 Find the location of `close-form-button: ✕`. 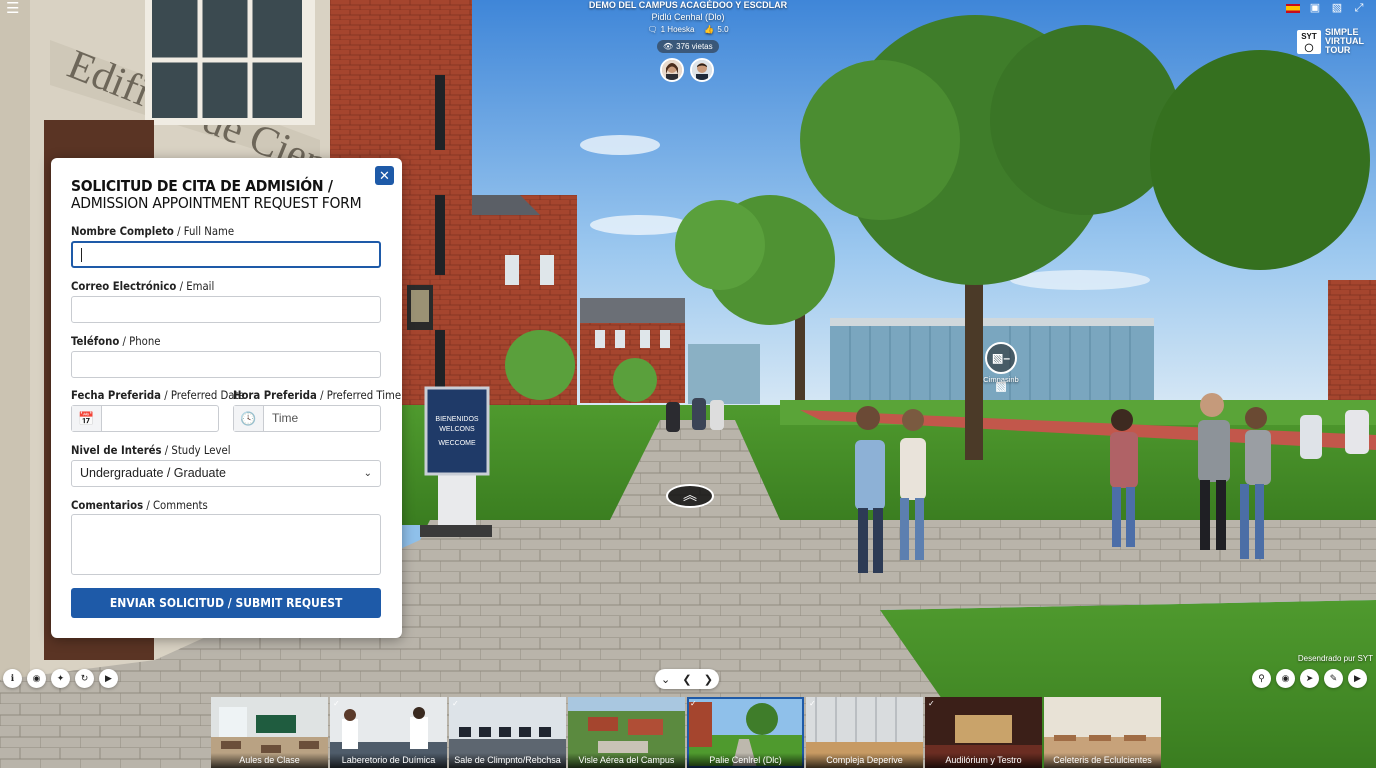

close-form-button: ✕ is located at coordinates (384, 175).